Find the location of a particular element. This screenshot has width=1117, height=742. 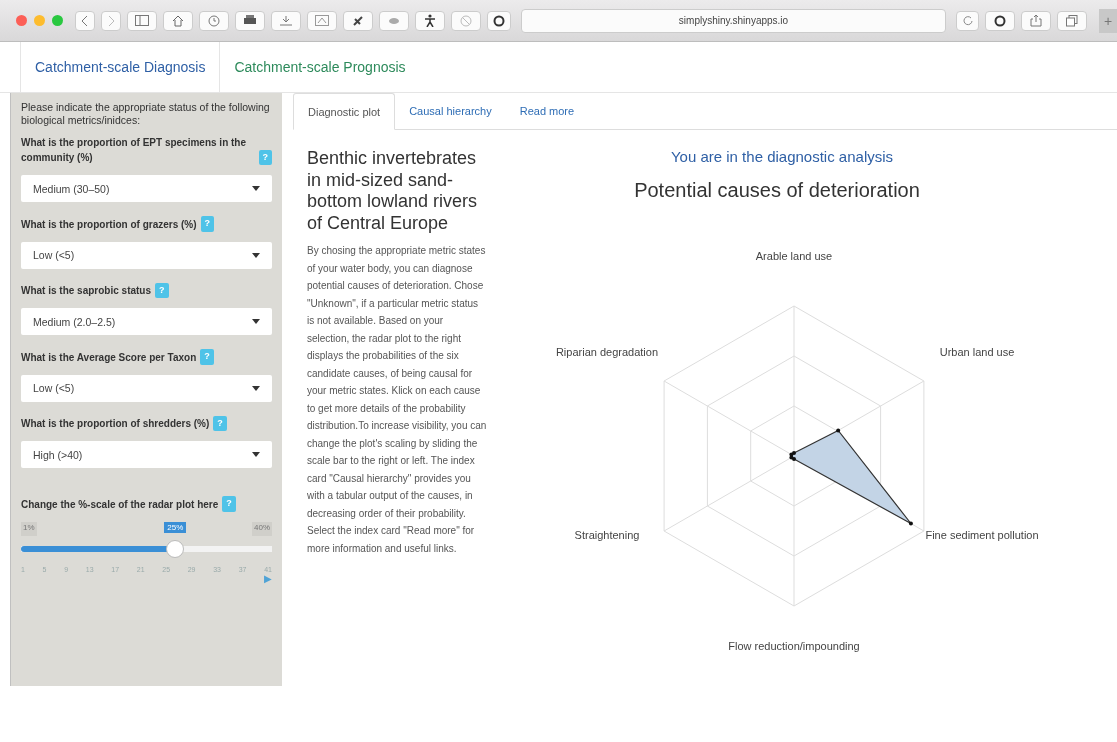

select-field: High (>40) is located at coordinates (146, 455).